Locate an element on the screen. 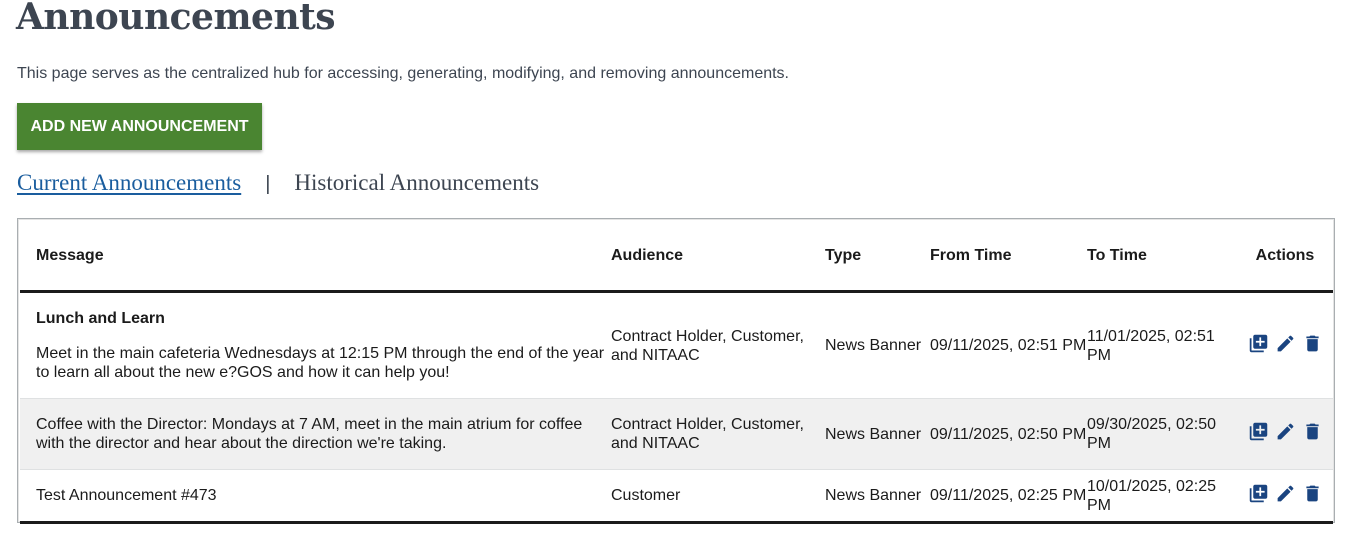 This screenshot has width=1348, height=538. header-type: Type is located at coordinates (877, 257).